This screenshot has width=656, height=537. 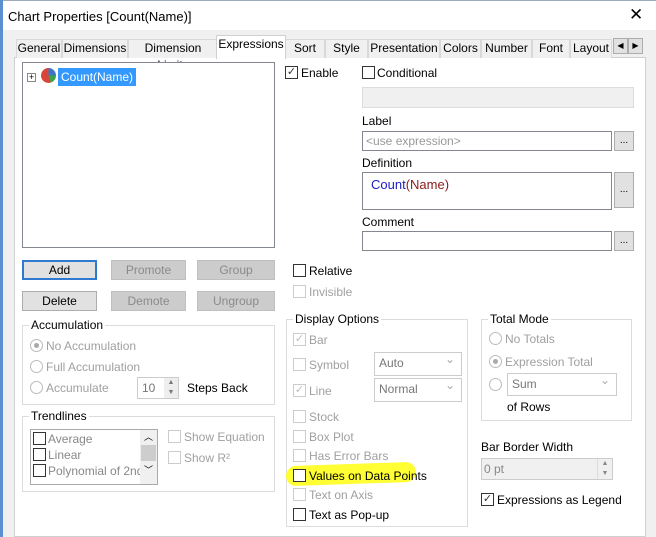 What do you see at coordinates (174, 457) in the screenshot?
I see `show-r2-checkbox` at bounding box center [174, 457].